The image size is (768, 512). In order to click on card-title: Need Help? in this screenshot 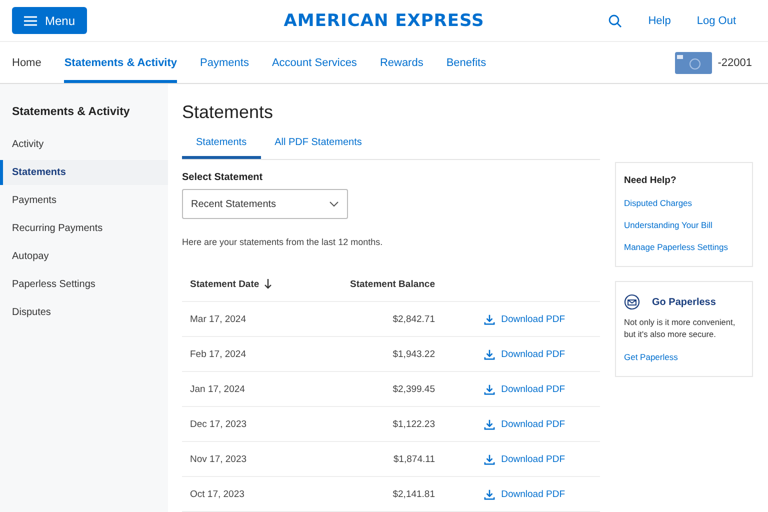, I will do `click(651, 180)`.